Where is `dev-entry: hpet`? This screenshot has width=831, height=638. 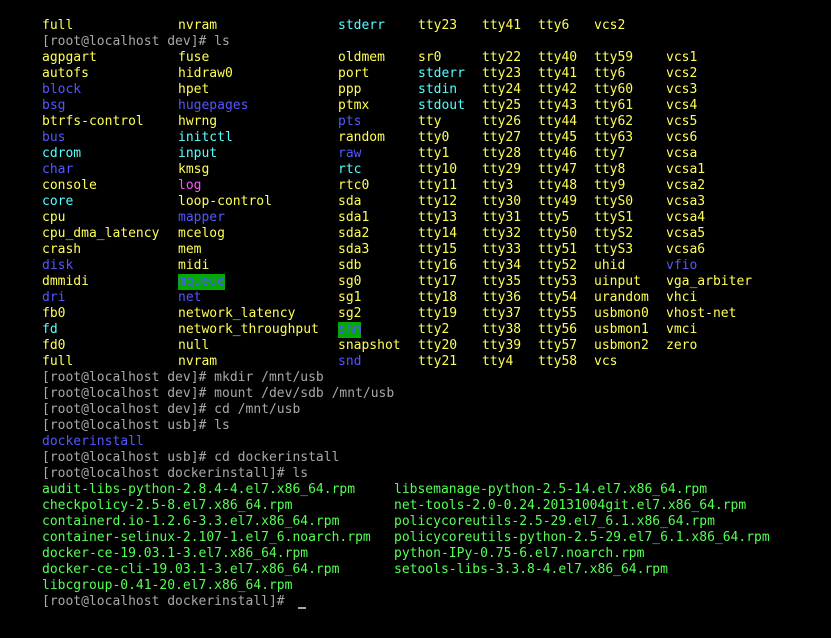 dev-entry: hpet is located at coordinates (194, 89).